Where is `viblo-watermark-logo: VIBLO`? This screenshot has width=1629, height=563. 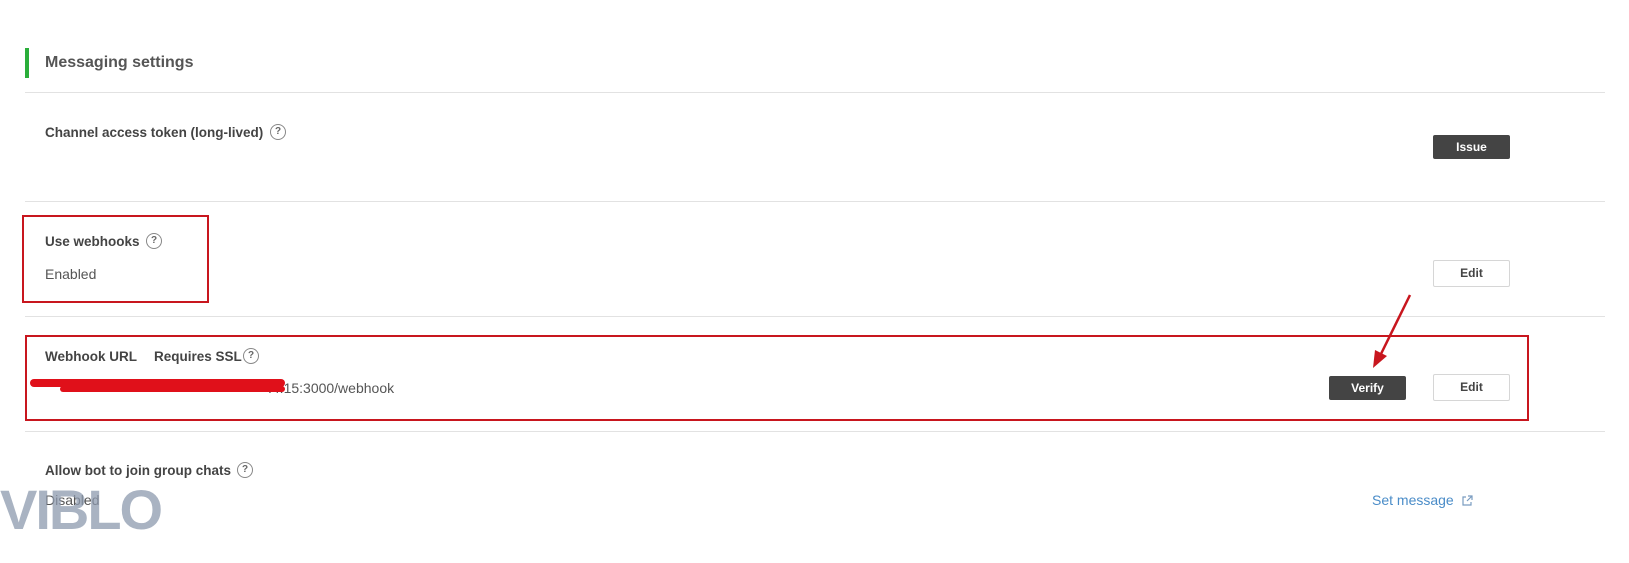 viblo-watermark-logo: VIBLO is located at coordinates (81, 509).